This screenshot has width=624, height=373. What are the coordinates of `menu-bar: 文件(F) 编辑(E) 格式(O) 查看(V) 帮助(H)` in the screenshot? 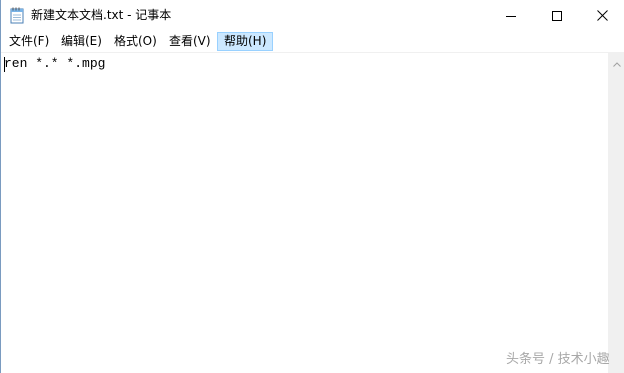 It's located at (312, 41).